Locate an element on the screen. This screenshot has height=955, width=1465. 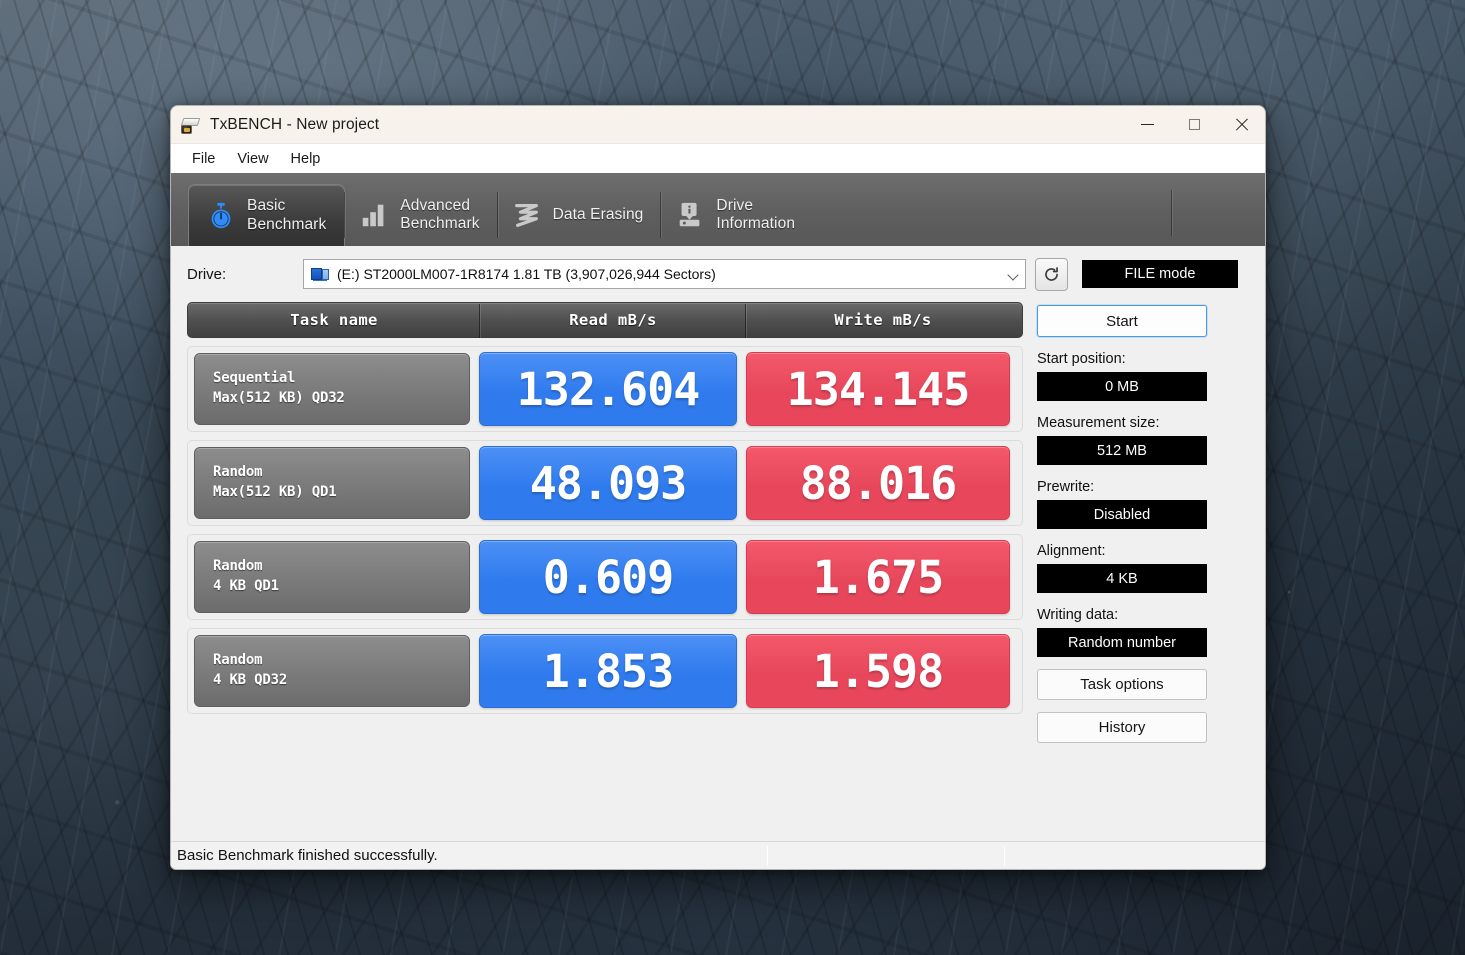
chevron-down-icon is located at coordinates (1013, 274).